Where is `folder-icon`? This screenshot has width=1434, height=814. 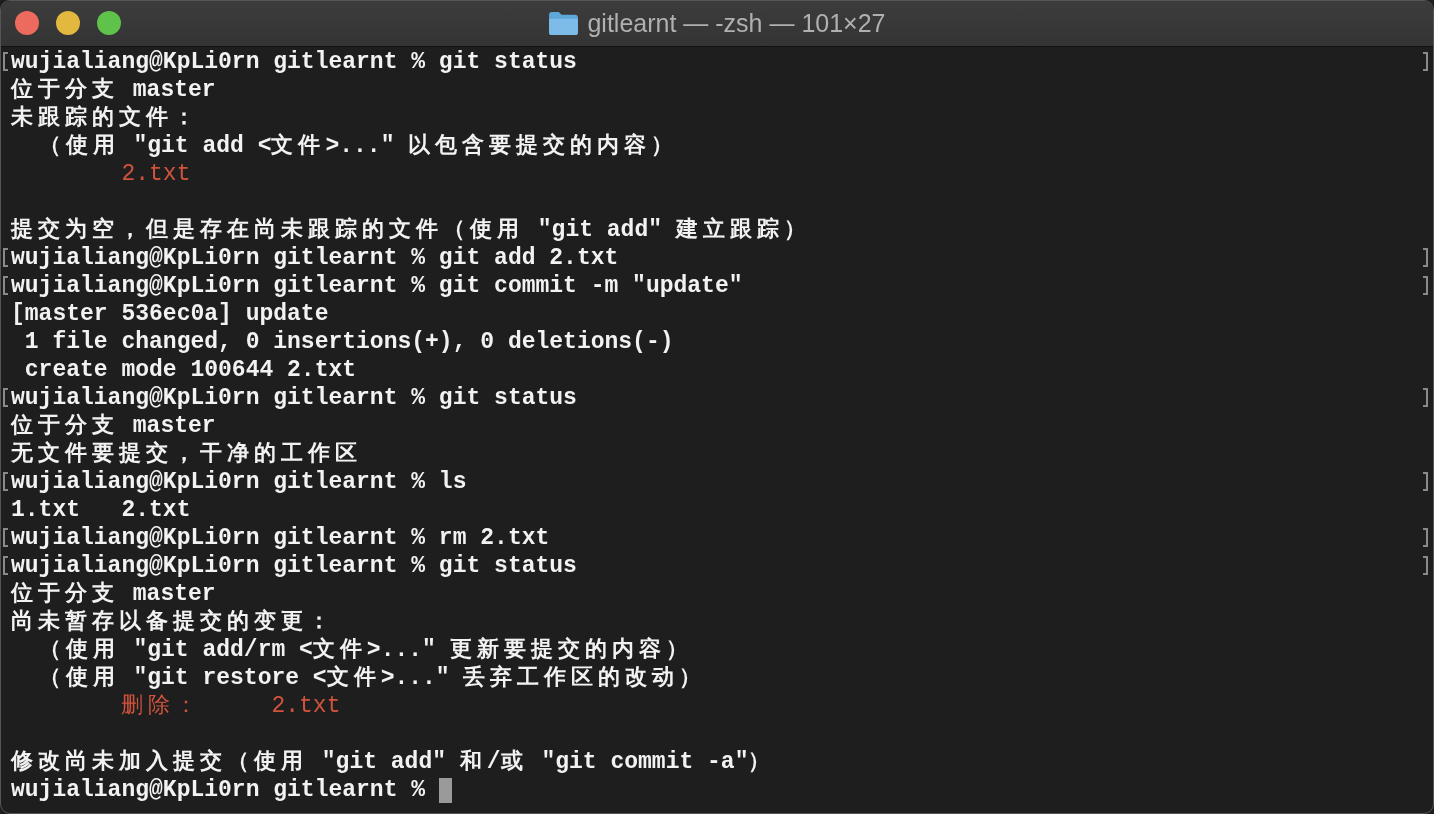 folder-icon is located at coordinates (564, 23).